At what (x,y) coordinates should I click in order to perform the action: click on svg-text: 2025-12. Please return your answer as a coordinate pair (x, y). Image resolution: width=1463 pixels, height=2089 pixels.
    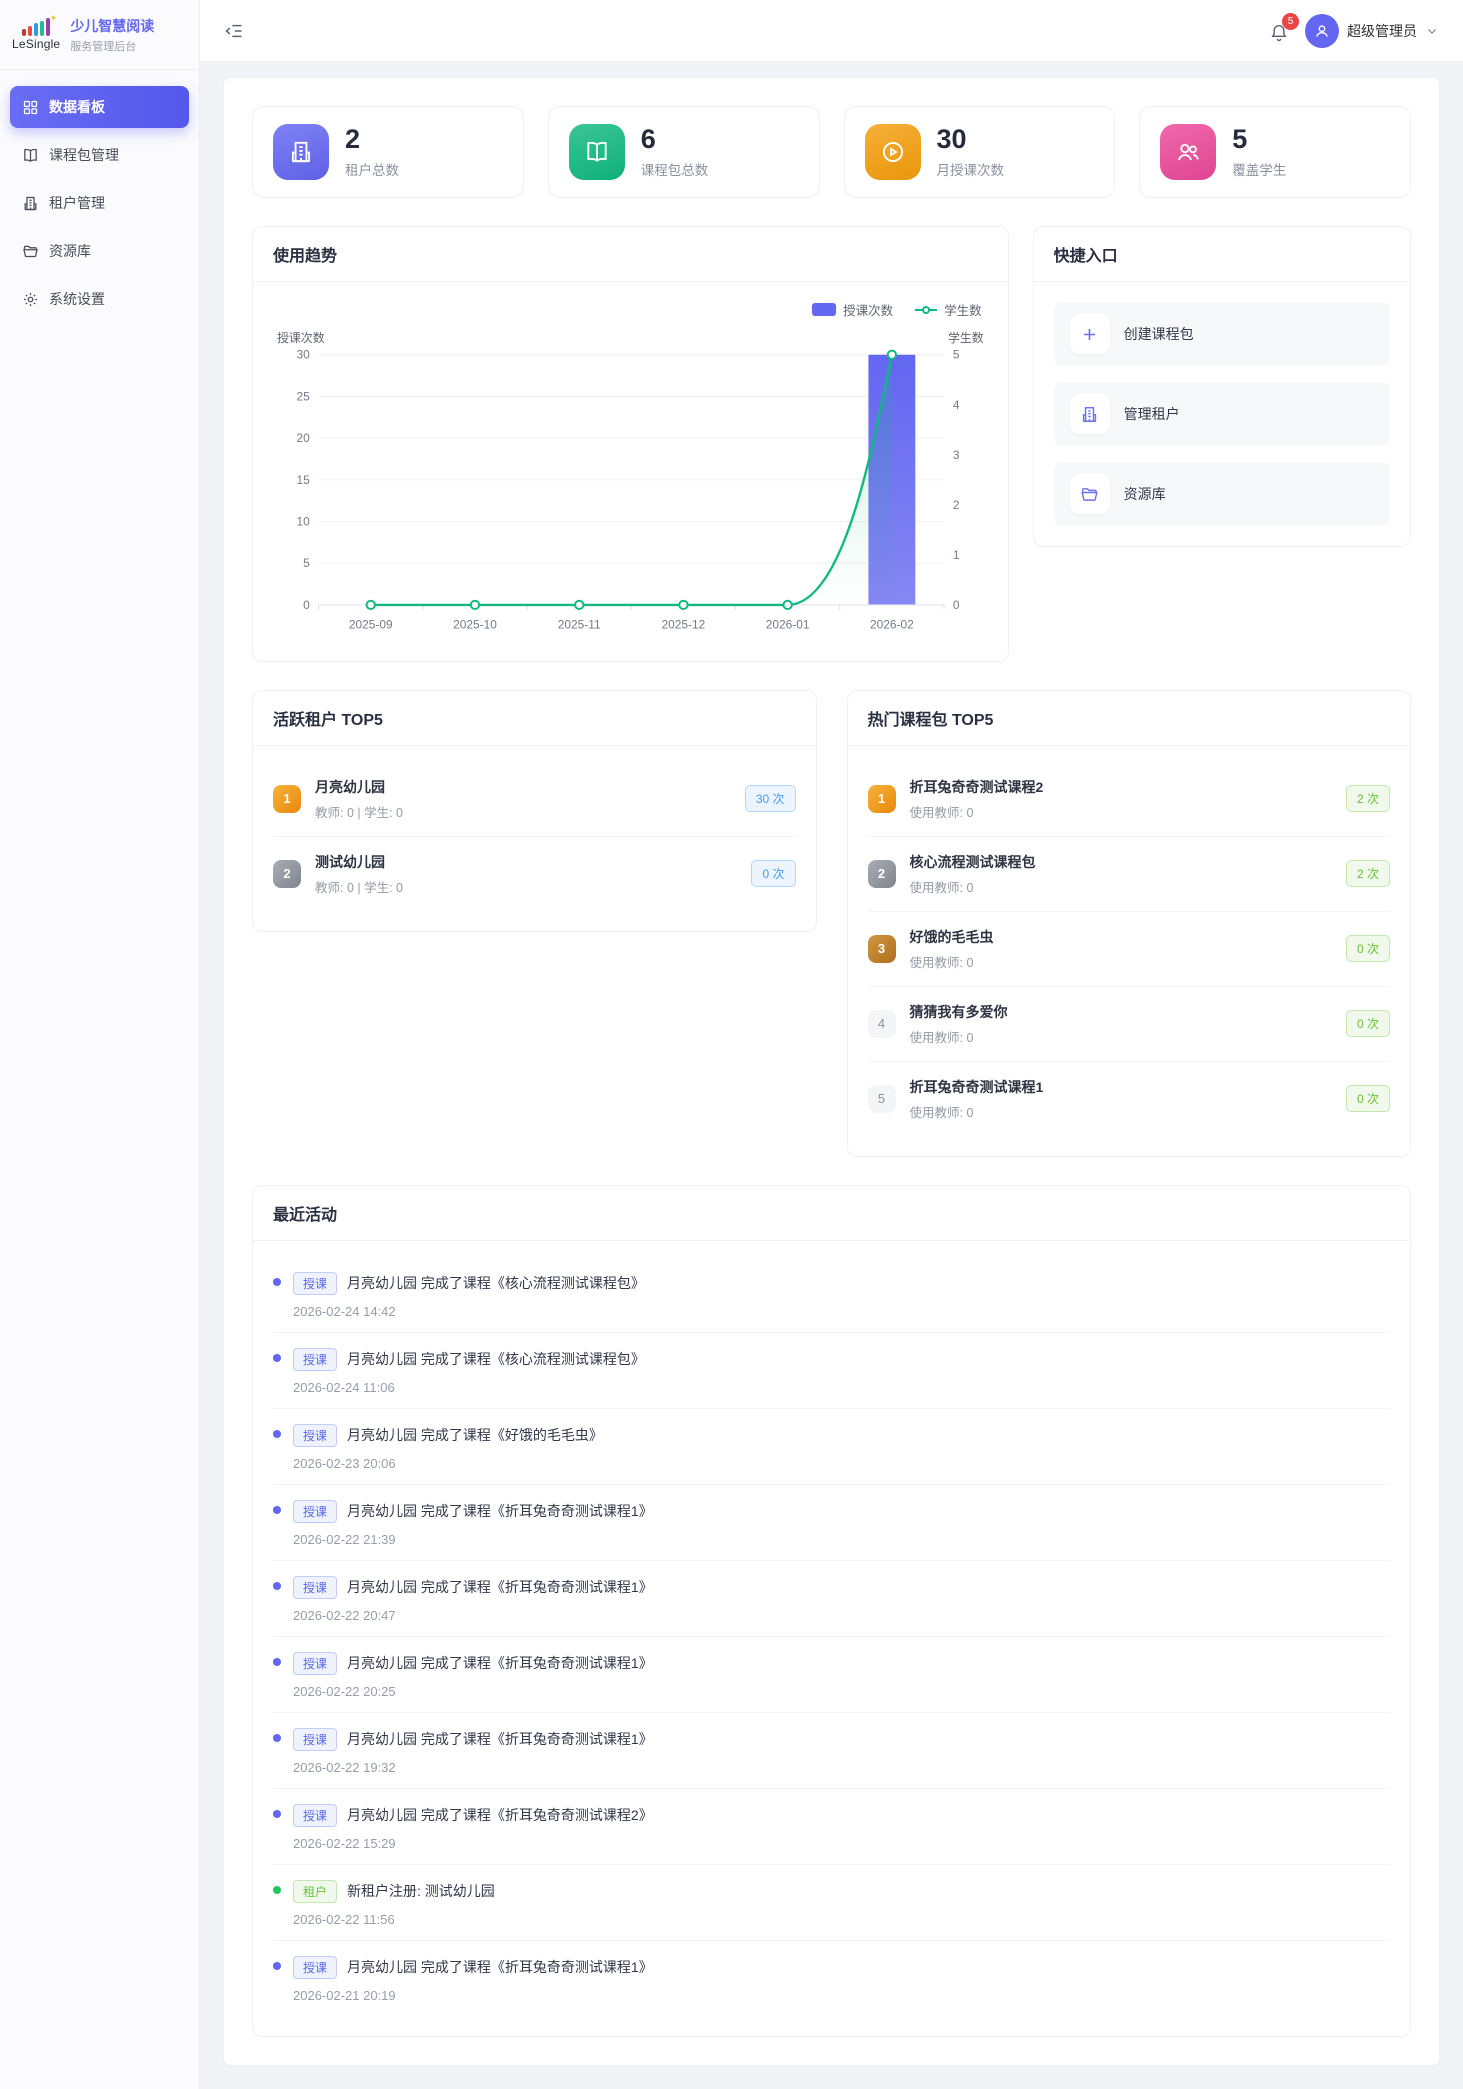
    Looking at the image, I should click on (684, 625).